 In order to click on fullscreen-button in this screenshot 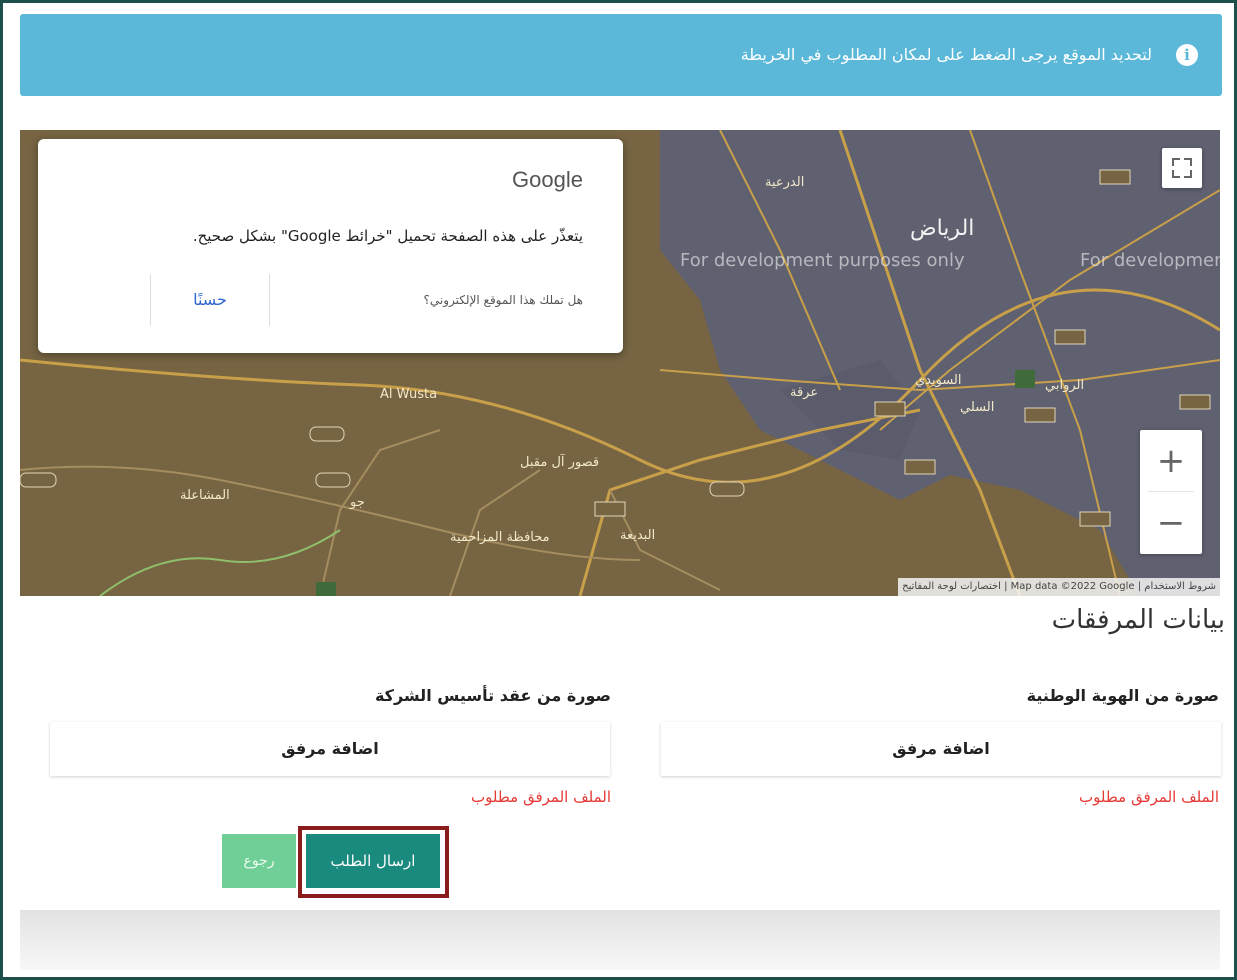, I will do `click(1182, 168)`.